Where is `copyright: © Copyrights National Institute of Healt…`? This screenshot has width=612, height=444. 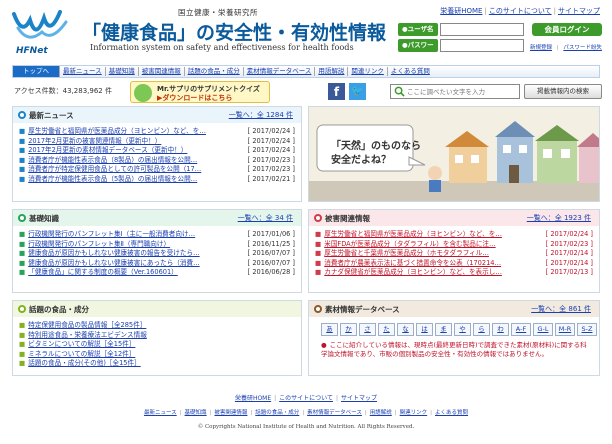
copyright: © Copyrights National Institute of Healt… is located at coordinates (306, 427).